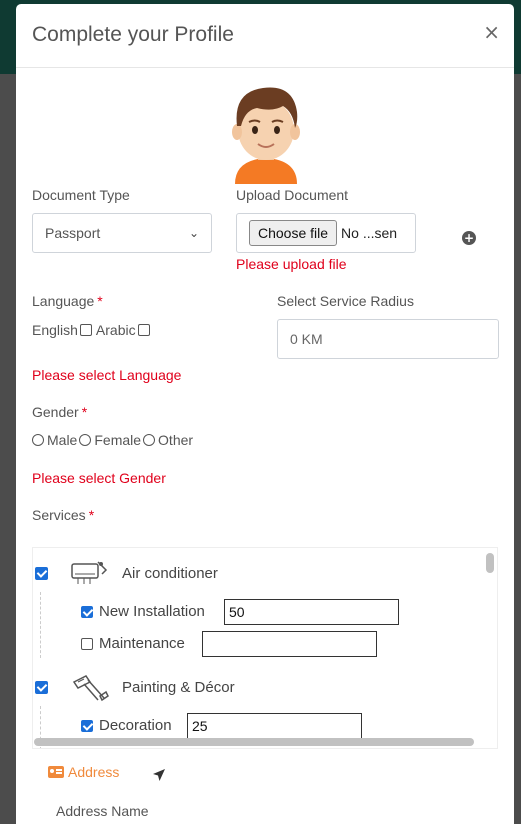  Describe the element at coordinates (62, 440) in the screenshot. I see `gender-male-label: Male` at that location.